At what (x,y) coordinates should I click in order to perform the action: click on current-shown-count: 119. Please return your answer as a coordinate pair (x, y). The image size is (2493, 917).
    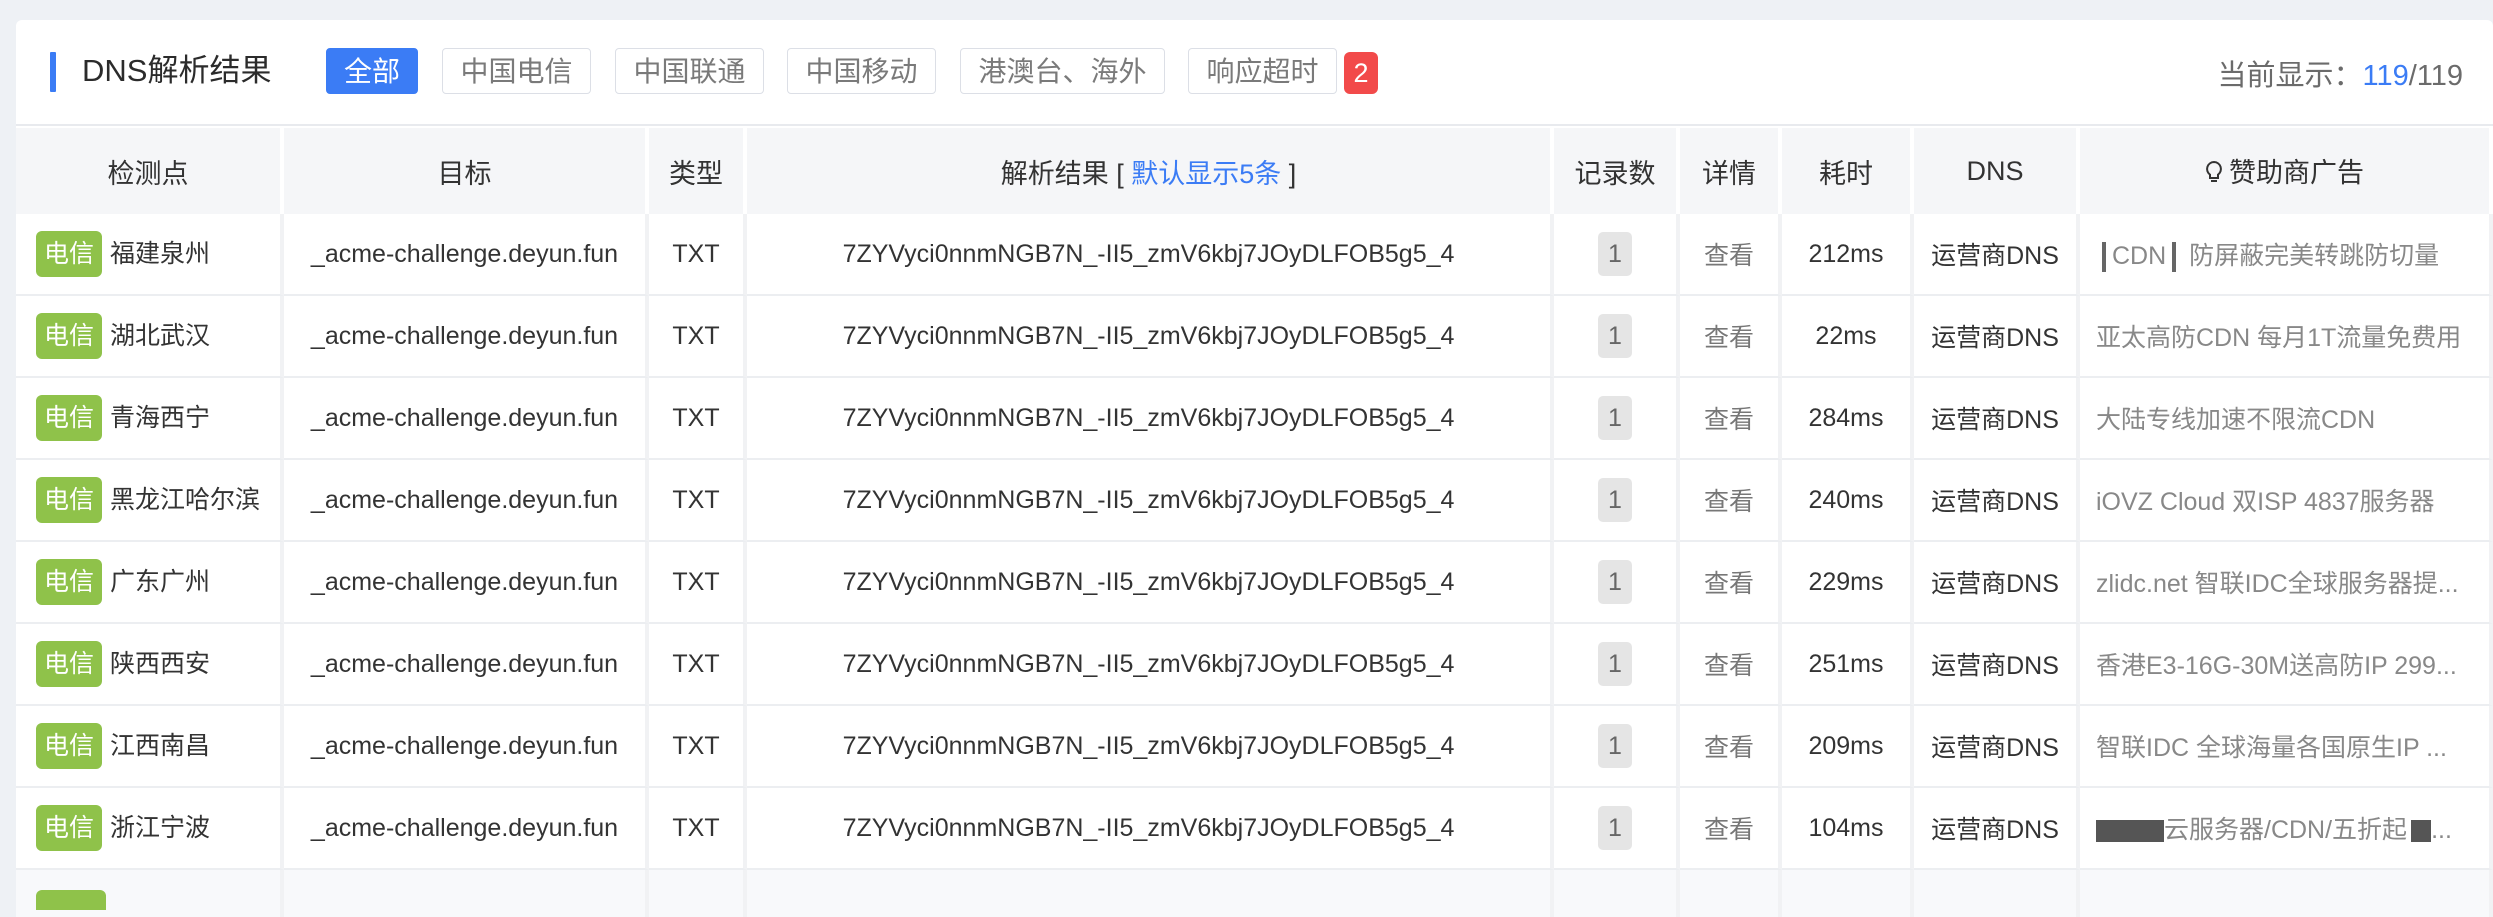
    Looking at the image, I should click on (2385, 76).